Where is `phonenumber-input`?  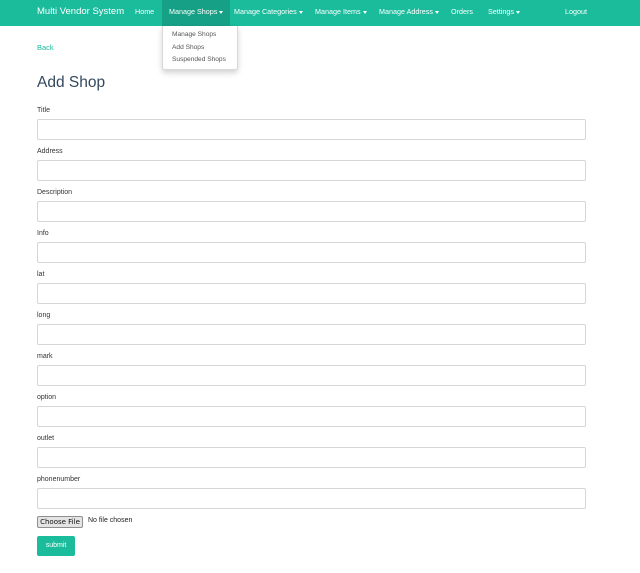
phonenumber-input is located at coordinates (311, 498).